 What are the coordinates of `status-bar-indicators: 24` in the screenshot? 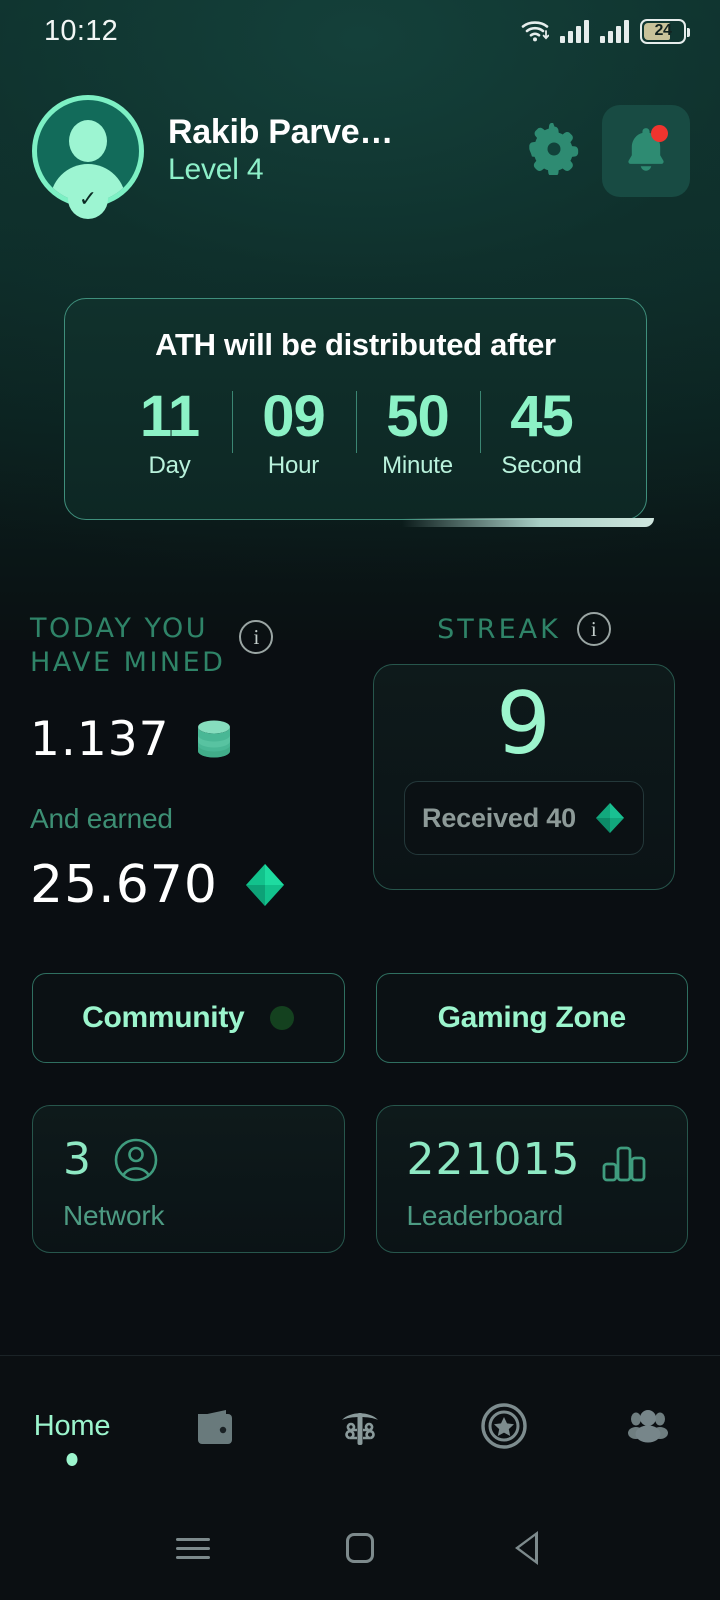 It's located at (605, 31).